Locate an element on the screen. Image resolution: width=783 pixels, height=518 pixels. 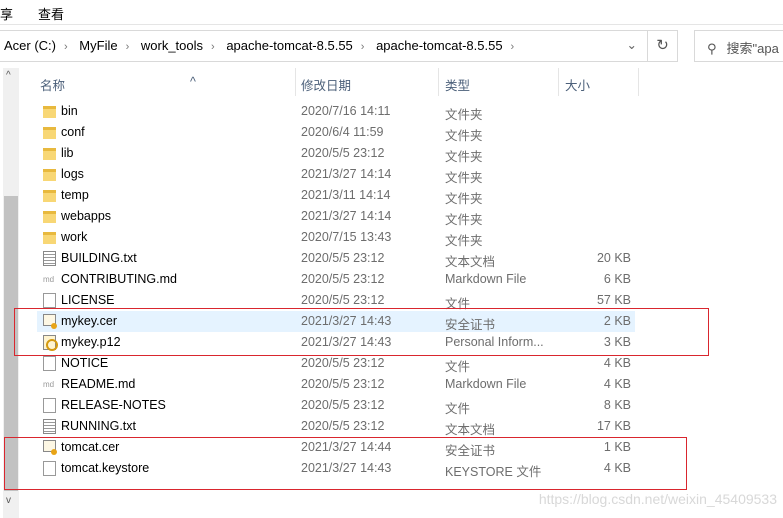
file-row: NOTICE 2020/5/5 23:12 文件 4 KB is located at coordinates (336, 363).